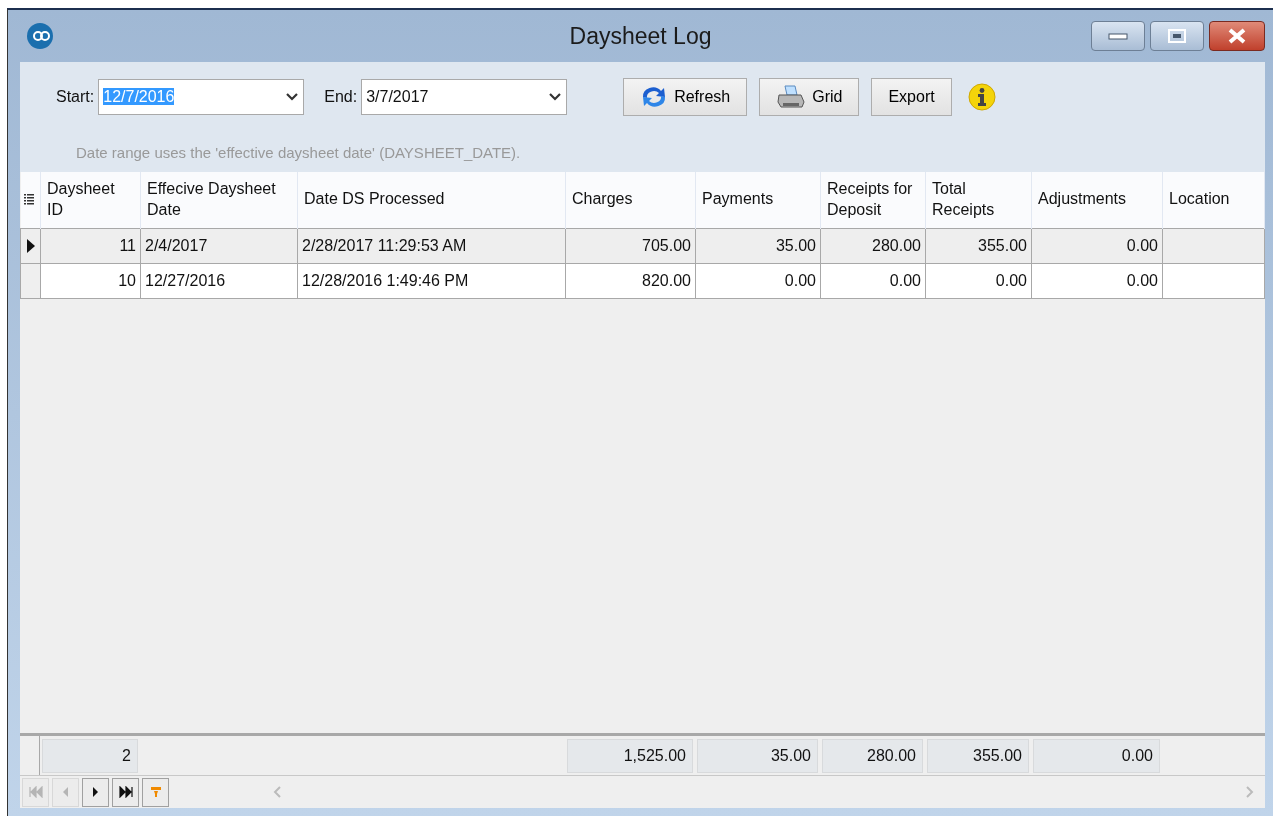 Image resolution: width=1273 pixels, height=816 pixels. Describe the element at coordinates (978, 755) in the screenshot. I see `total-cell: 355.00` at that location.